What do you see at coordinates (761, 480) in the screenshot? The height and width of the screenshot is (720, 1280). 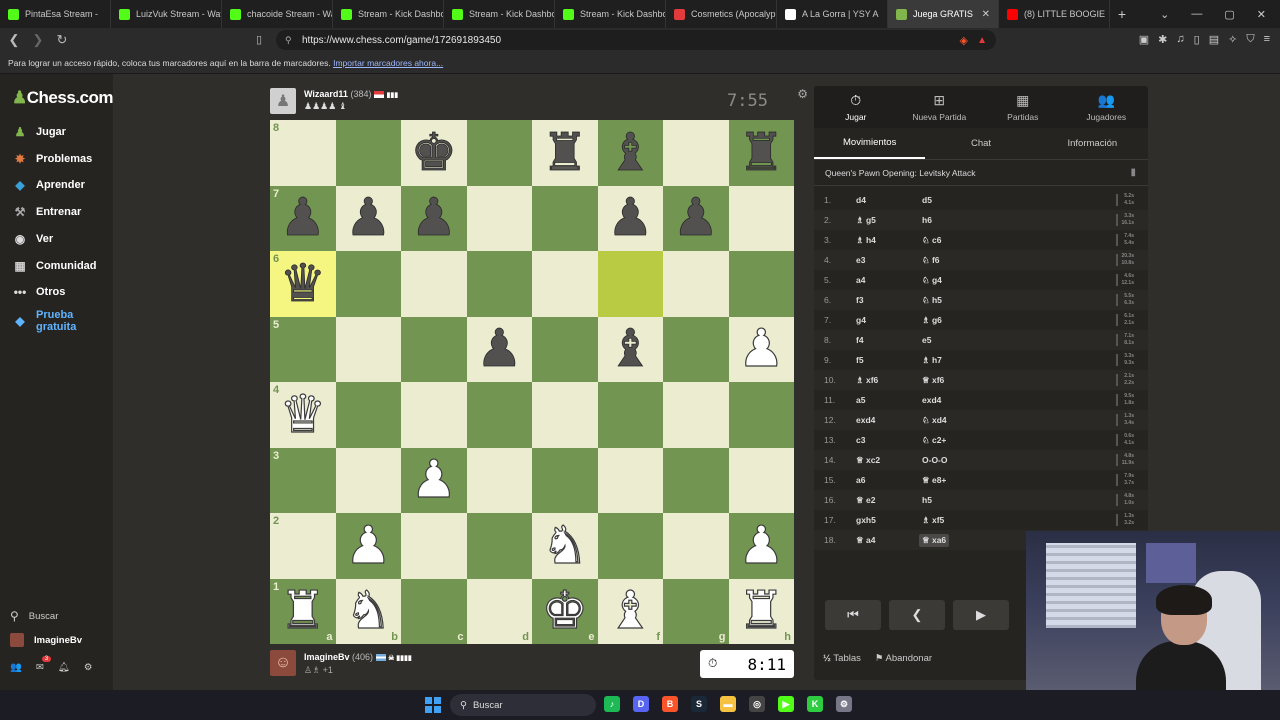 I see `board-square-h3` at bounding box center [761, 480].